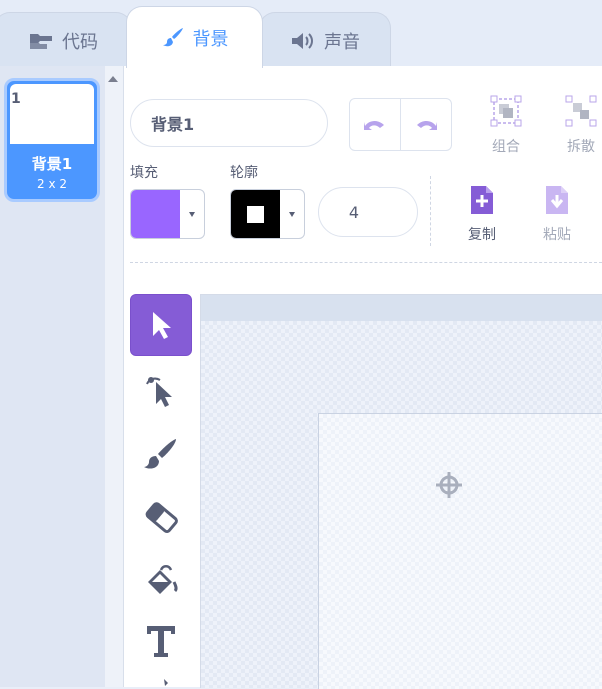 This screenshot has width=602, height=689. Describe the element at coordinates (229, 123) in the screenshot. I see `costume-name-input` at that location.